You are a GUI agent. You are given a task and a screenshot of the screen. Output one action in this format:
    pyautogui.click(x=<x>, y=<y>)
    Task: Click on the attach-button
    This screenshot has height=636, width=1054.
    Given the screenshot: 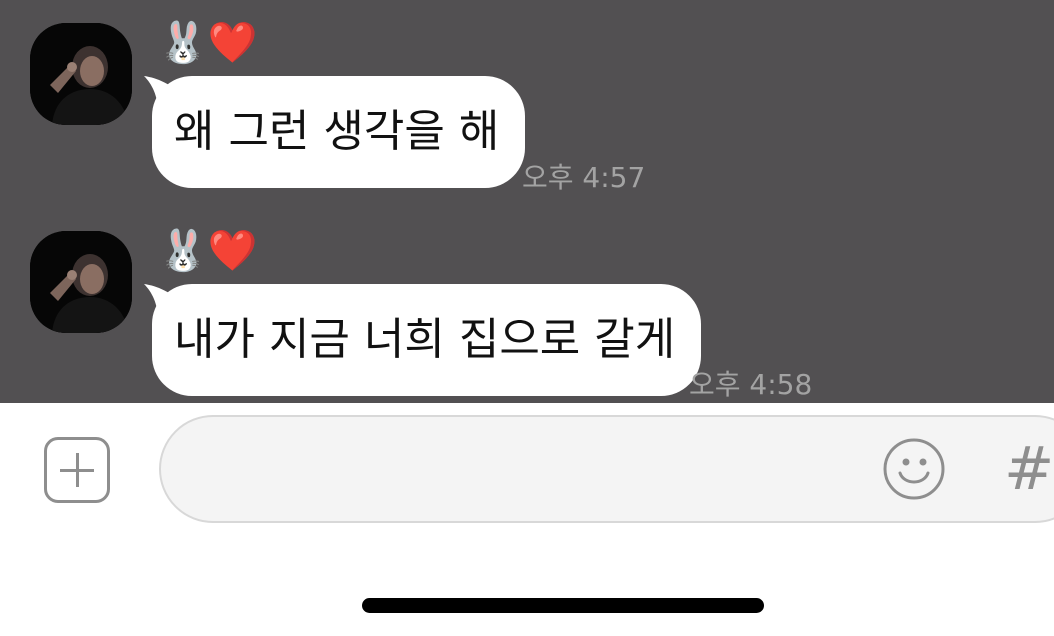 What is the action you would take?
    pyautogui.click(x=77, y=470)
    